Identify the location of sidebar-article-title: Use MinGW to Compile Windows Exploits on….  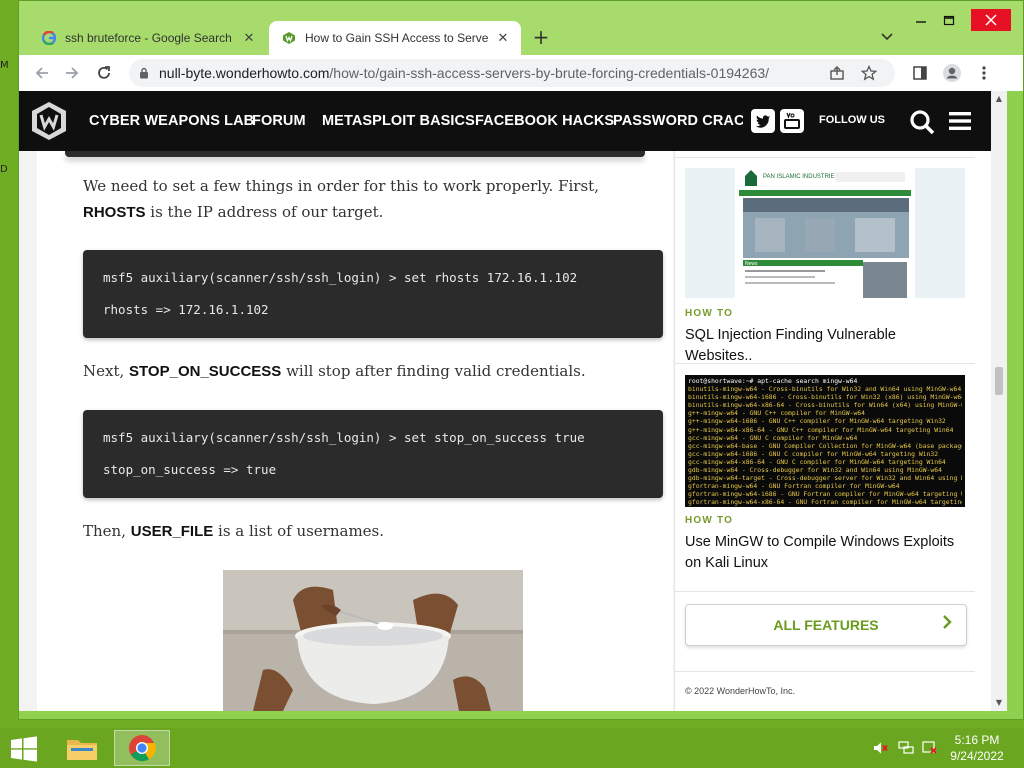
(826, 553).